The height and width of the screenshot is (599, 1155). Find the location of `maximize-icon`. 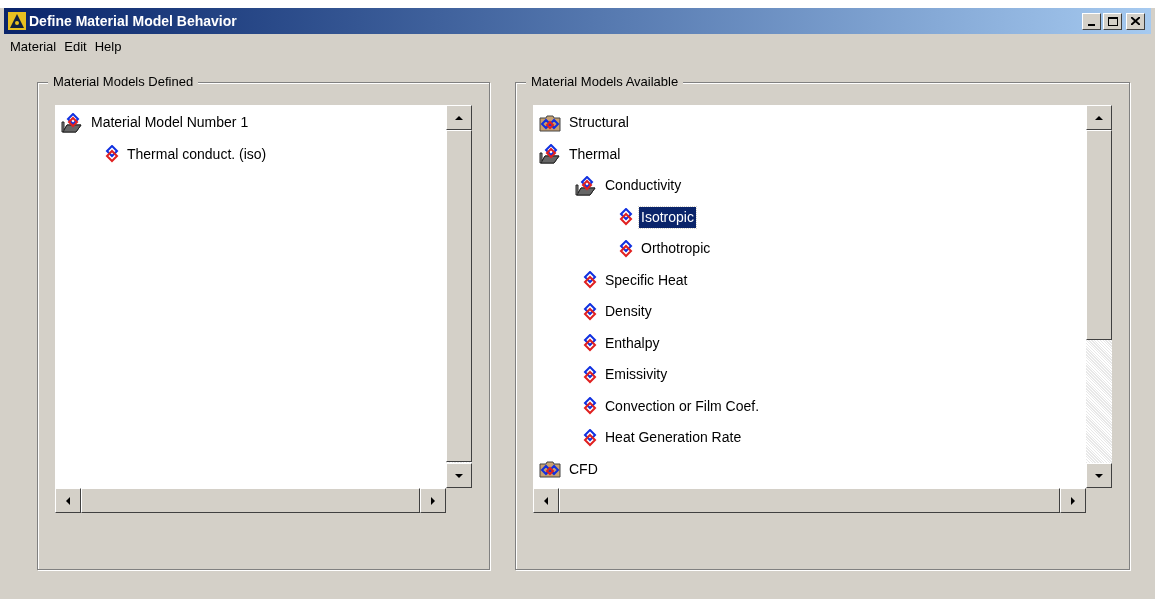

maximize-icon is located at coordinates (1112, 21).